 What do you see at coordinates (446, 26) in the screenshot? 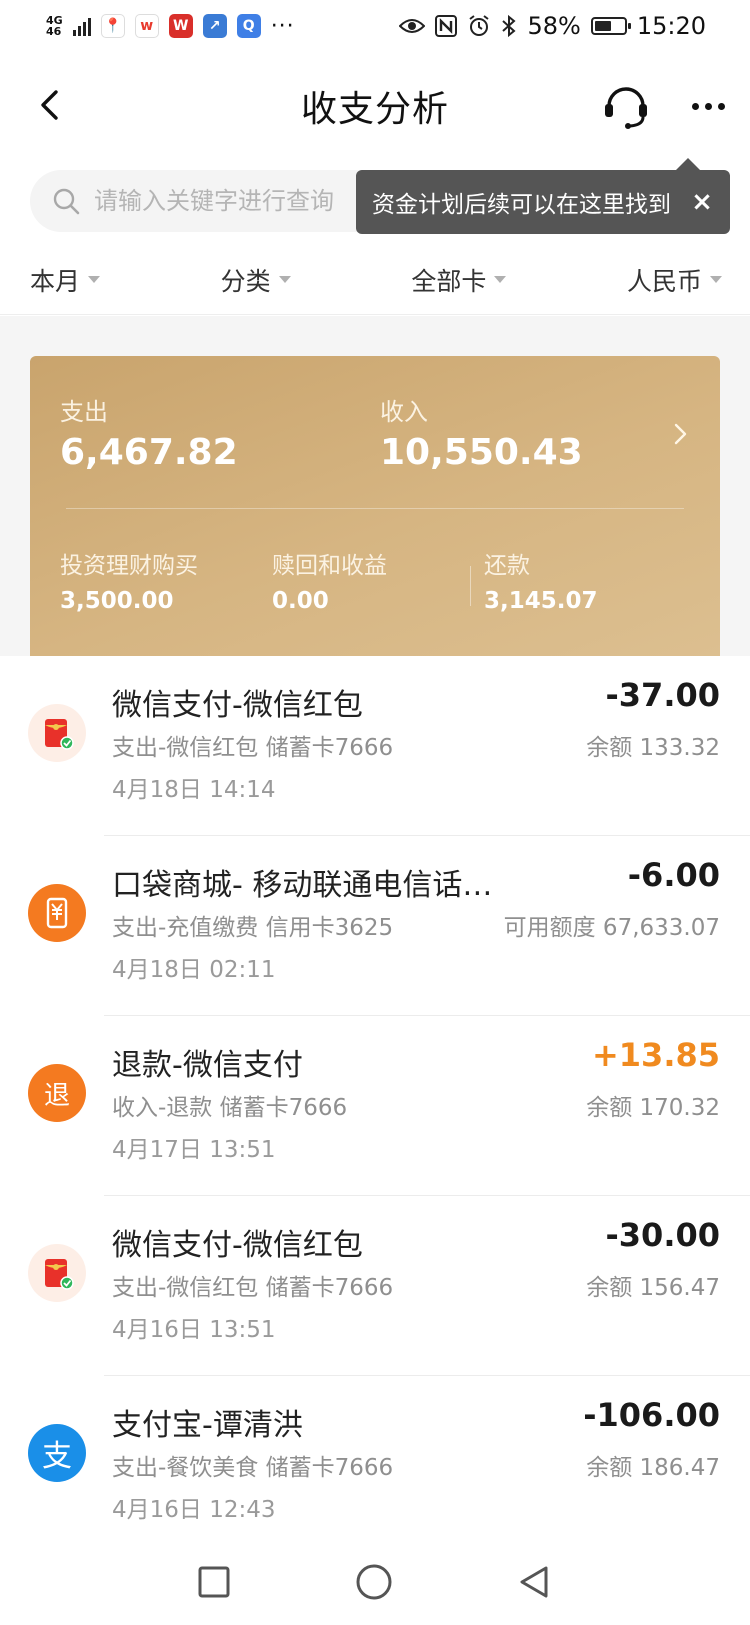
I see `nfc-icon` at bounding box center [446, 26].